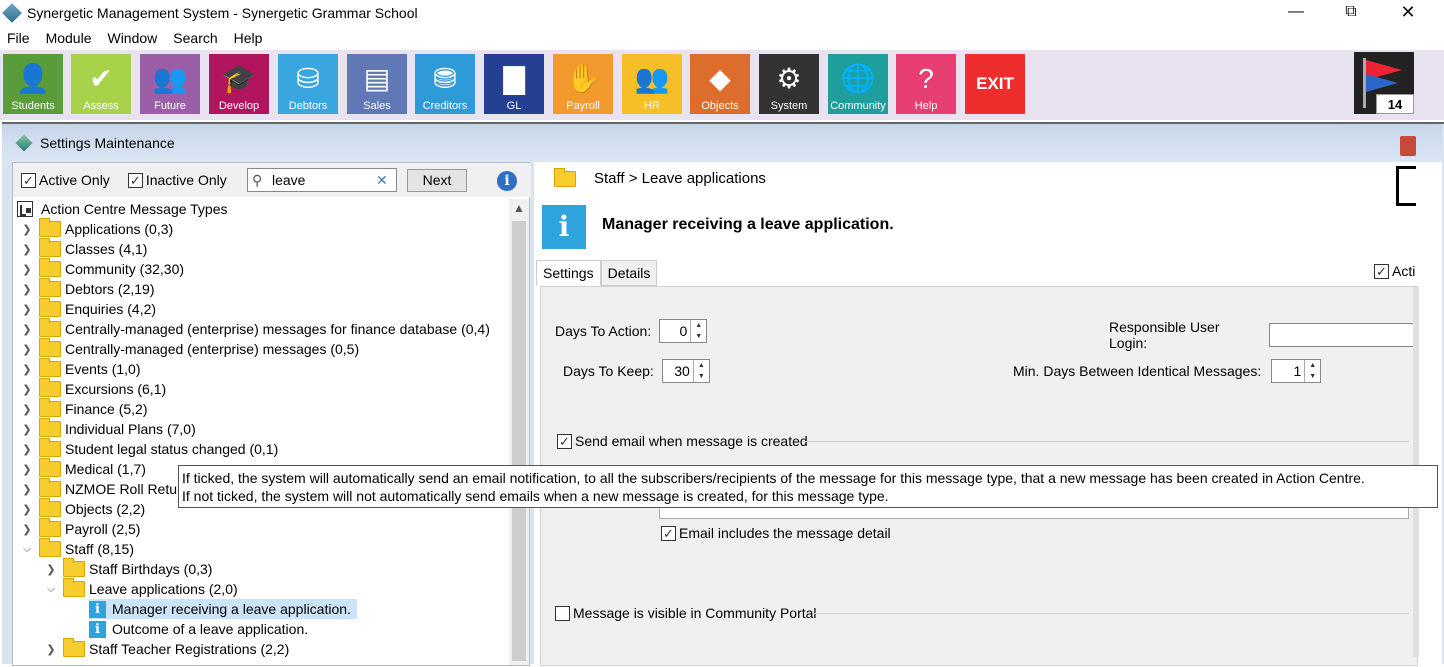 This screenshot has height=667, width=1444. I want to click on days-to-keep-stepper: 30 ▲ ▼, so click(685, 371).